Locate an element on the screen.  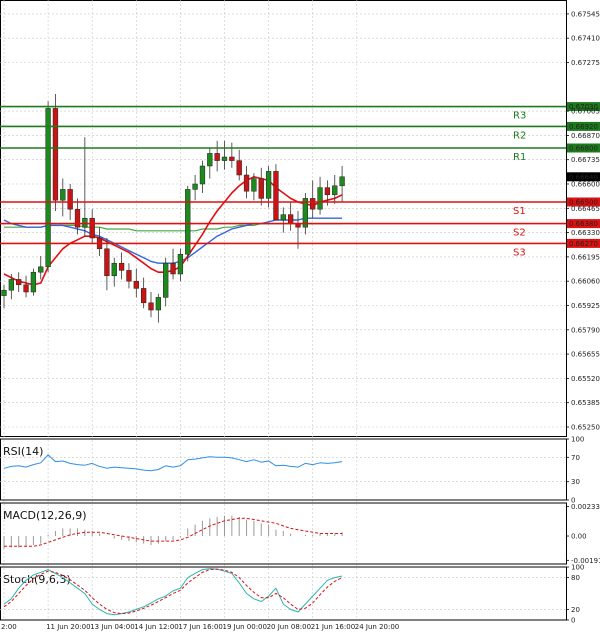
level-label-s1: S1 is located at coordinates (519, 211).